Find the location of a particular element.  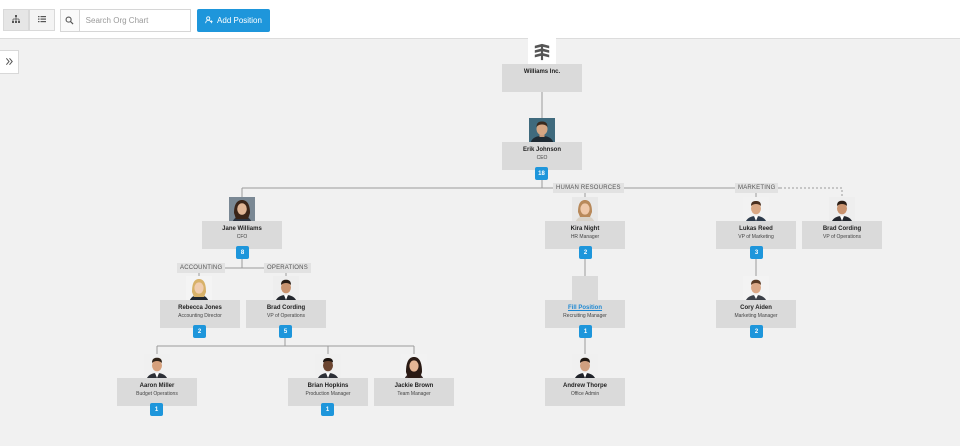

office-admin-photo is located at coordinates (585, 367).